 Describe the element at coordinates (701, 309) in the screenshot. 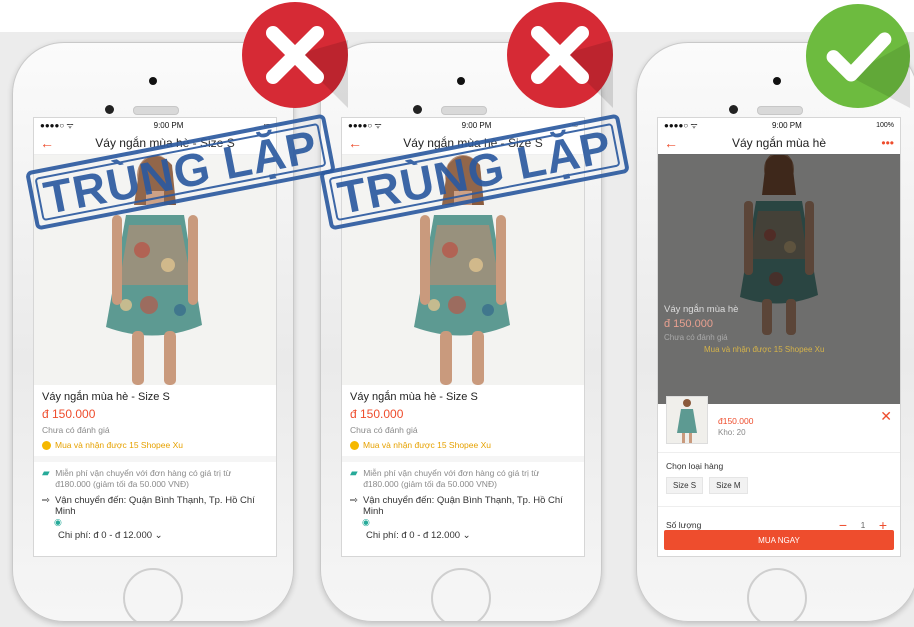

I see `product-name: Váy ngắn mùa hè` at that location.